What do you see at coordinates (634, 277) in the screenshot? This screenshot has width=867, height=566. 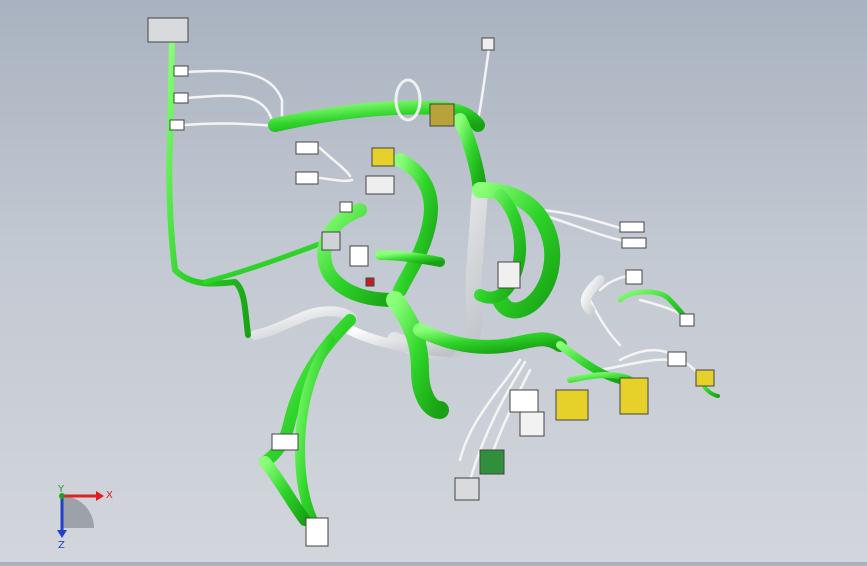 I see `connector-h` at bounding box center [634, 277].